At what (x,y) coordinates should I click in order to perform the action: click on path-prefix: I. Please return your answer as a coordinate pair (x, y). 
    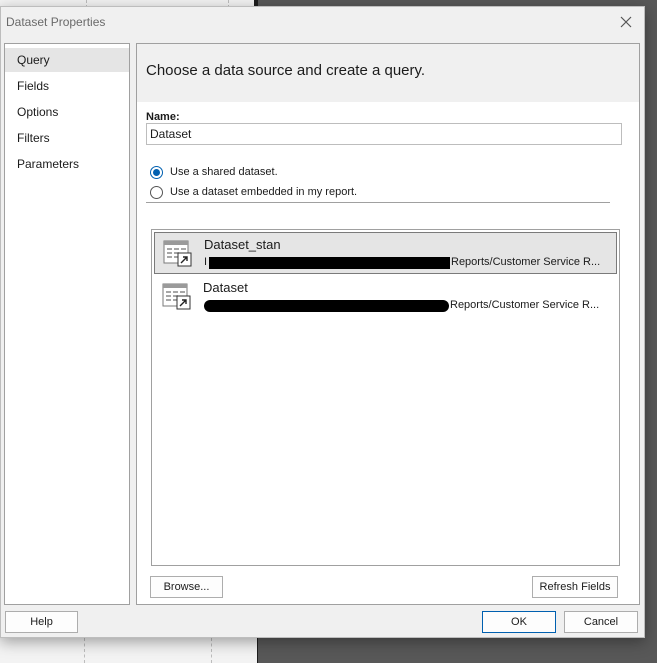
    Looking at the image, I should click on (206, 262).